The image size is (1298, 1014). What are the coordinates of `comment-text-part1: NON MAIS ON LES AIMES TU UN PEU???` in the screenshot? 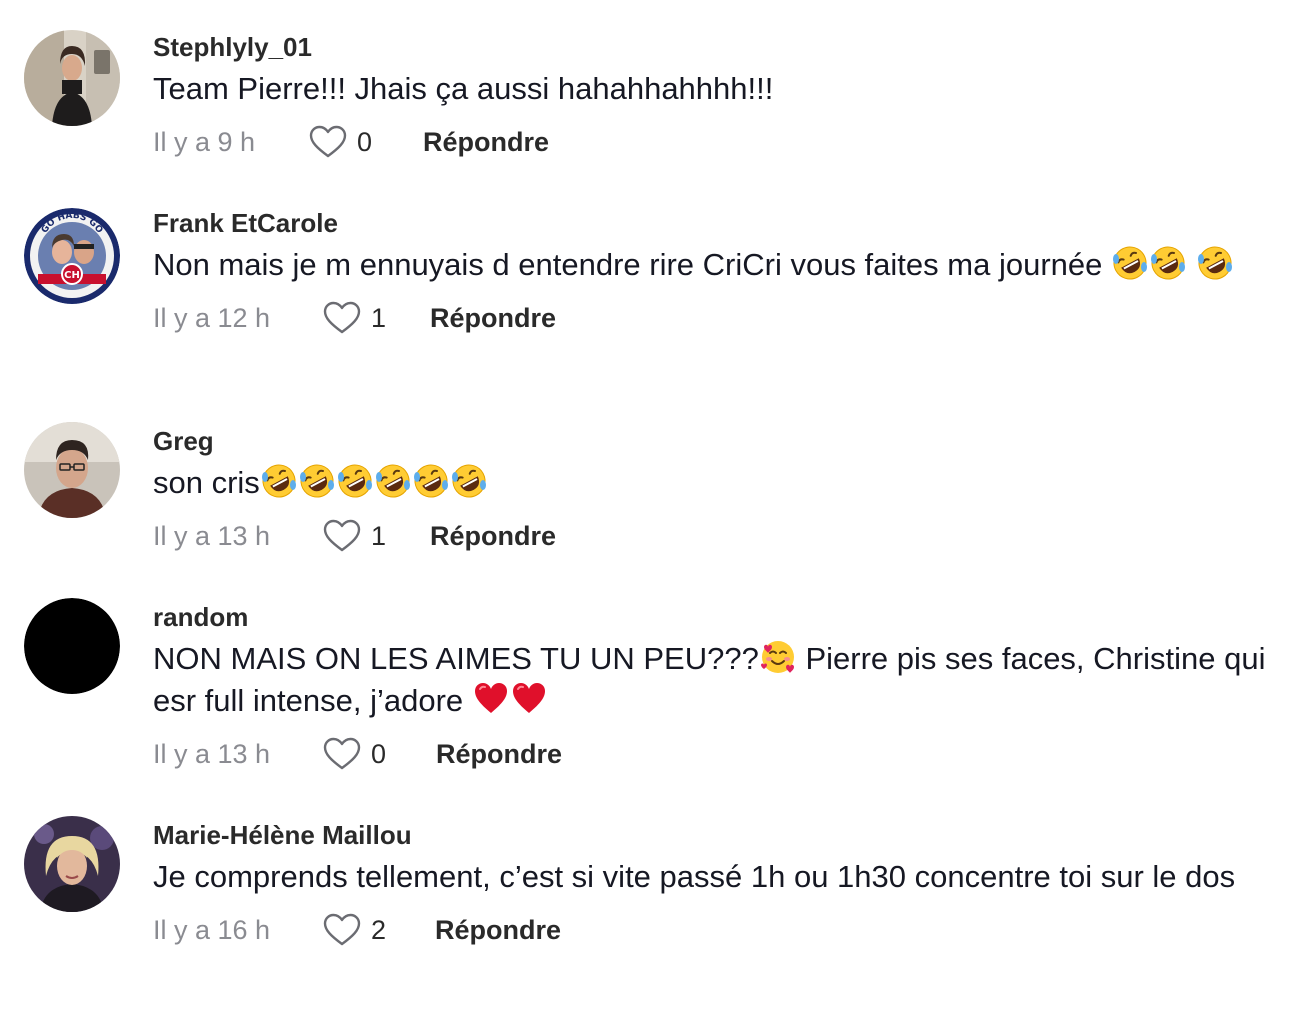 It's located at (456, 658).